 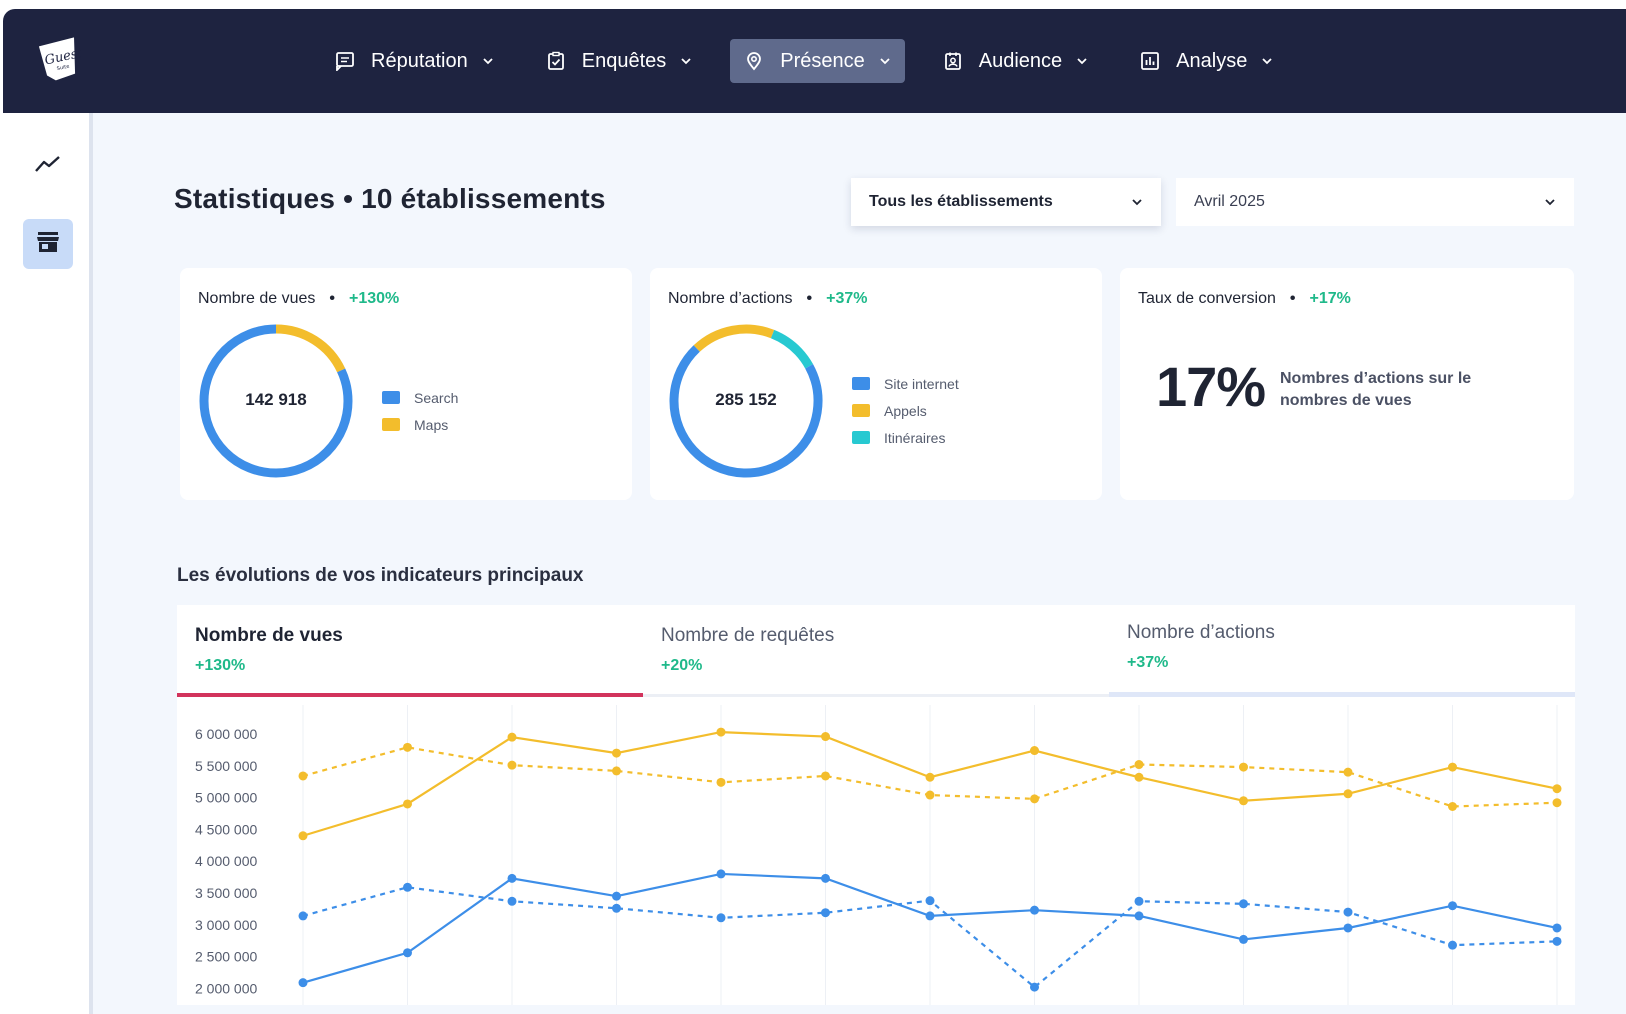 I want to click on donut-total: 142 918, so click(x=276, y=399).